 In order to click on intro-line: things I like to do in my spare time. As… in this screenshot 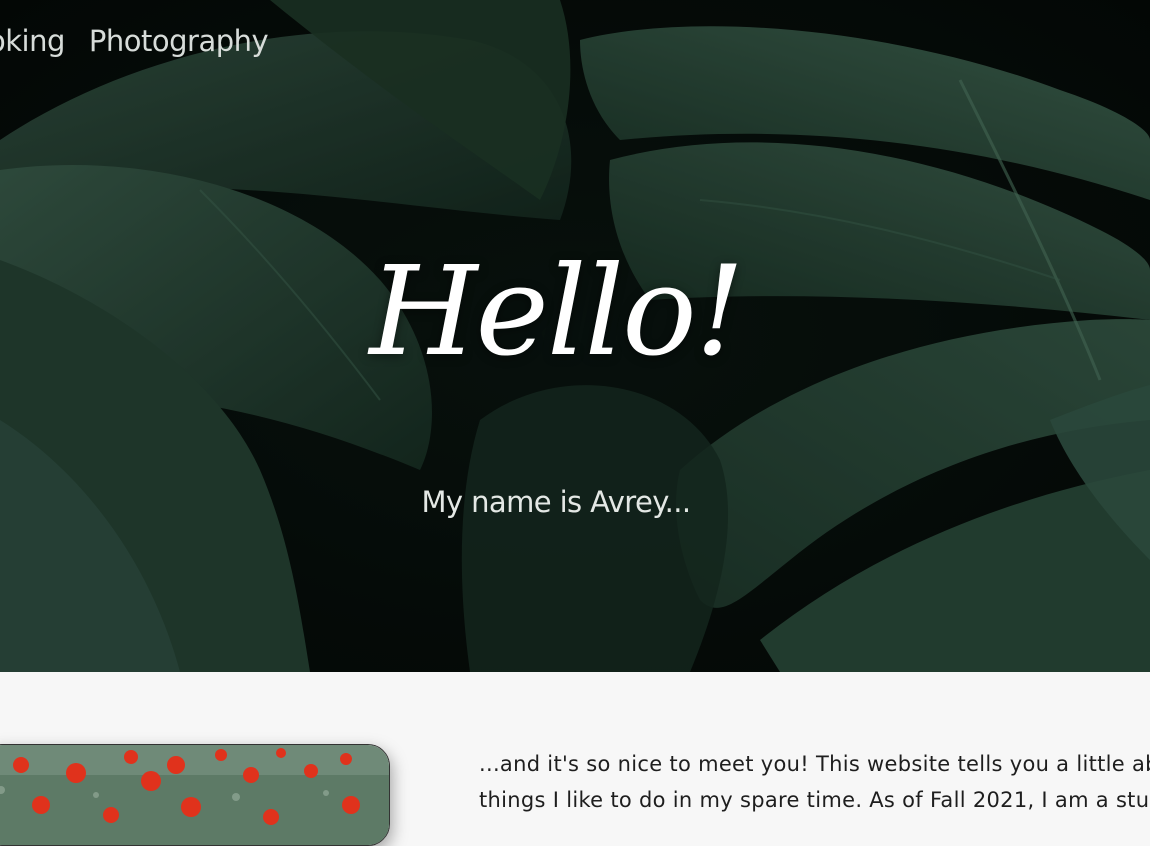, I will do `click(814, 800)`.